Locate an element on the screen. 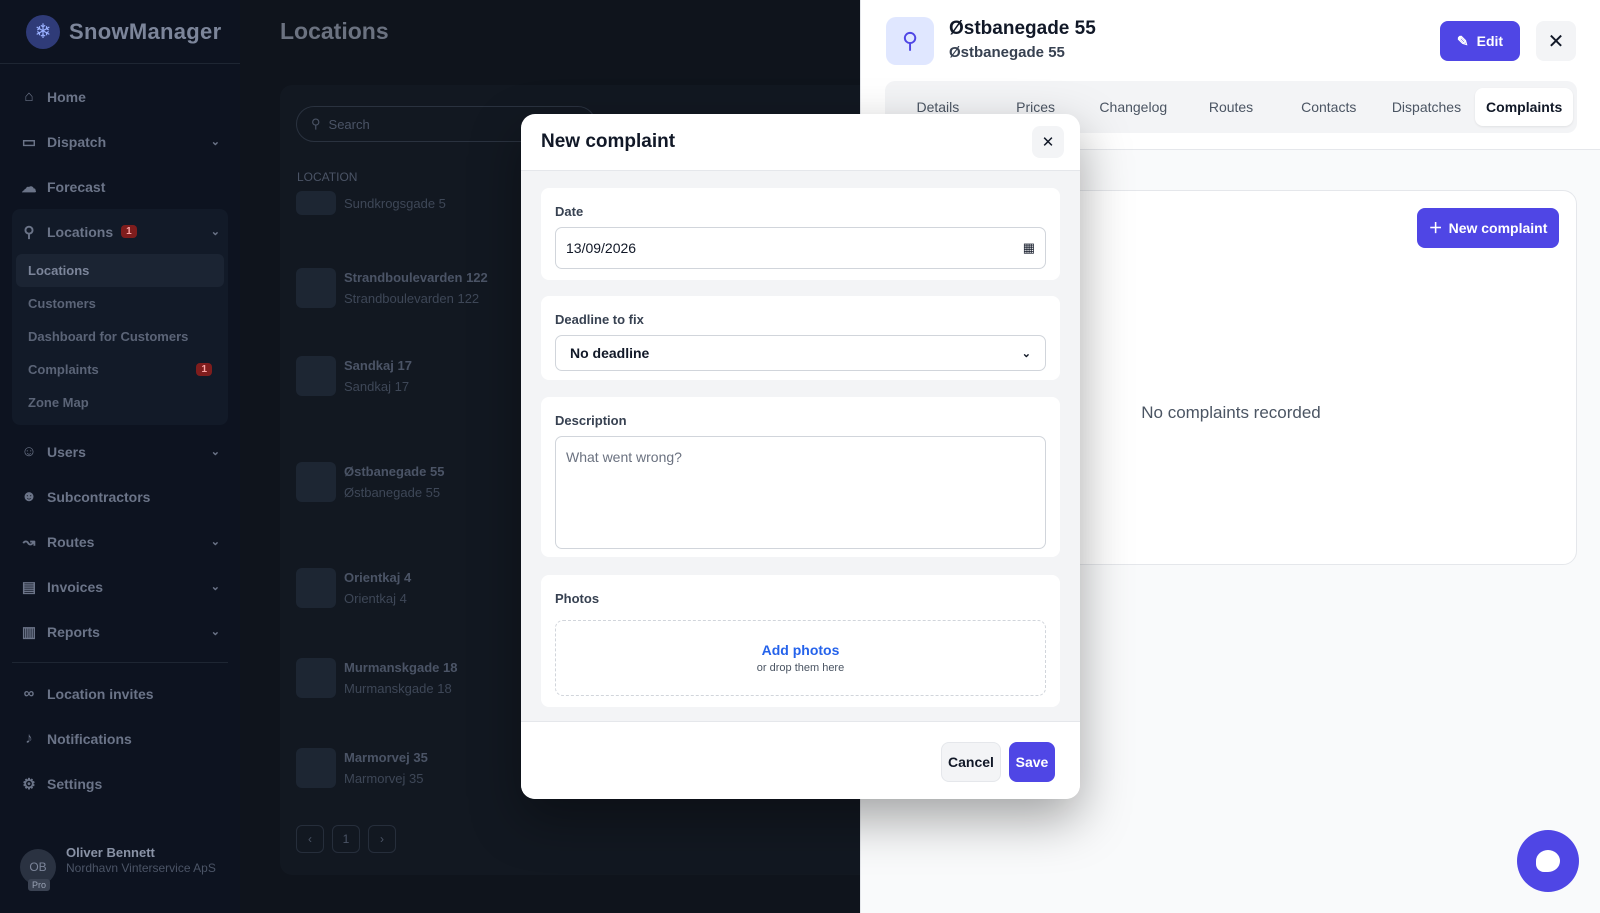 This screenshot has height=913, width=1600. page-title: Locations is located at coordinates (334, 31).